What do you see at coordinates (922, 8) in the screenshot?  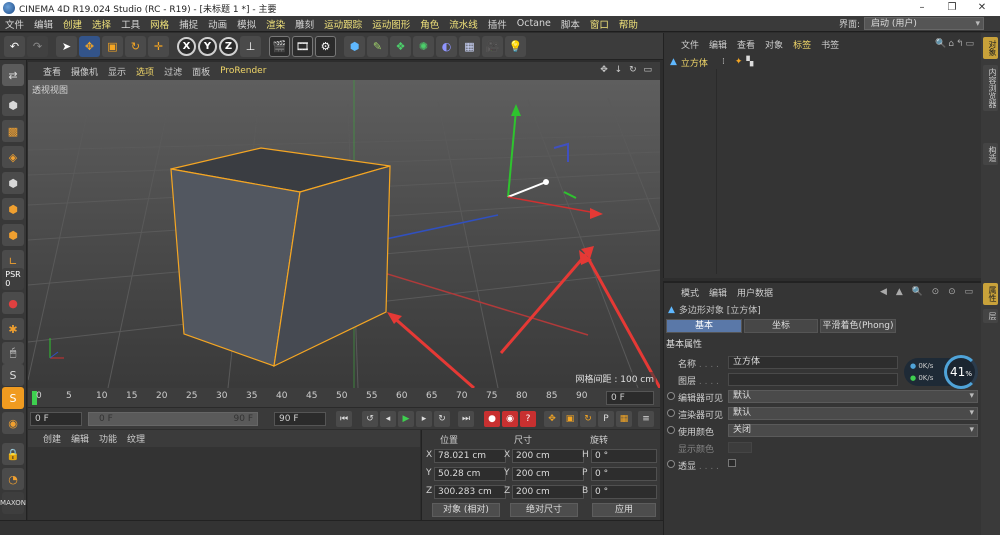 I see `minimize-button: –` at bounding box center [922, 8].